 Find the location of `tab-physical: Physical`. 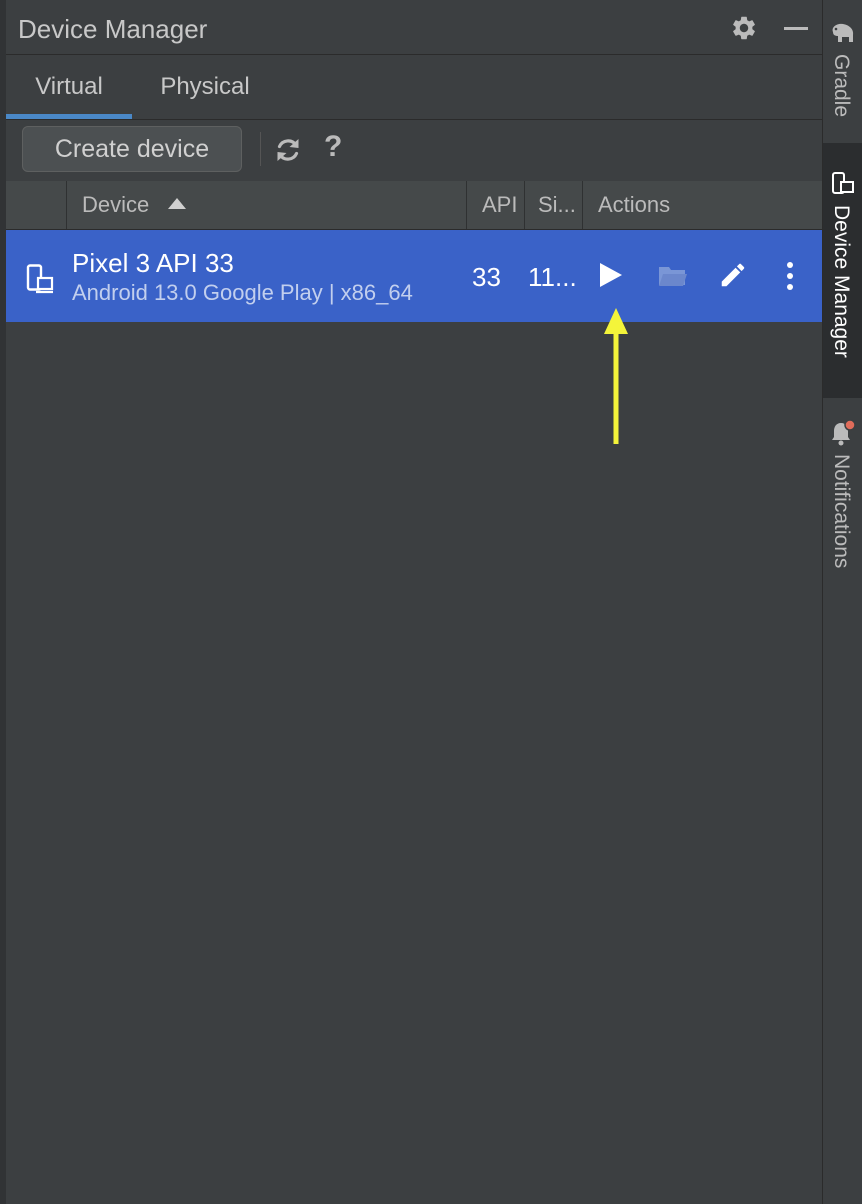

tab-physical: Physical is located at coordinates (205, 87).